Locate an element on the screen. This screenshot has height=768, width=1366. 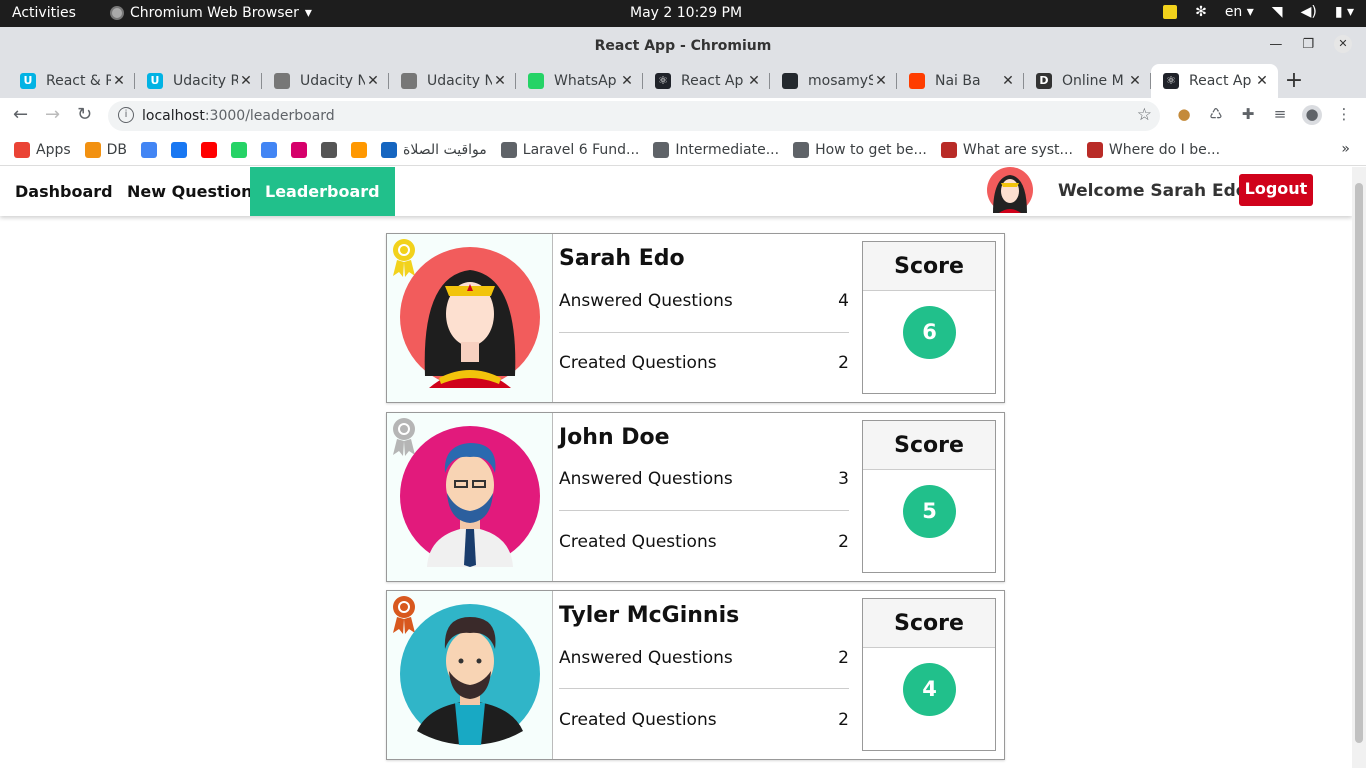
score-header: Score is located at coordinates (929, 266).